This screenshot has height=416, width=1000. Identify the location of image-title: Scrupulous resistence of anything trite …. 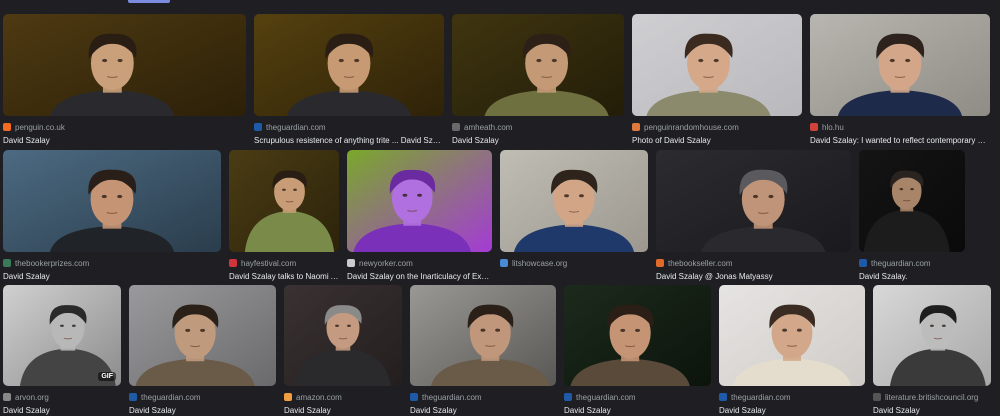
(349, 140).